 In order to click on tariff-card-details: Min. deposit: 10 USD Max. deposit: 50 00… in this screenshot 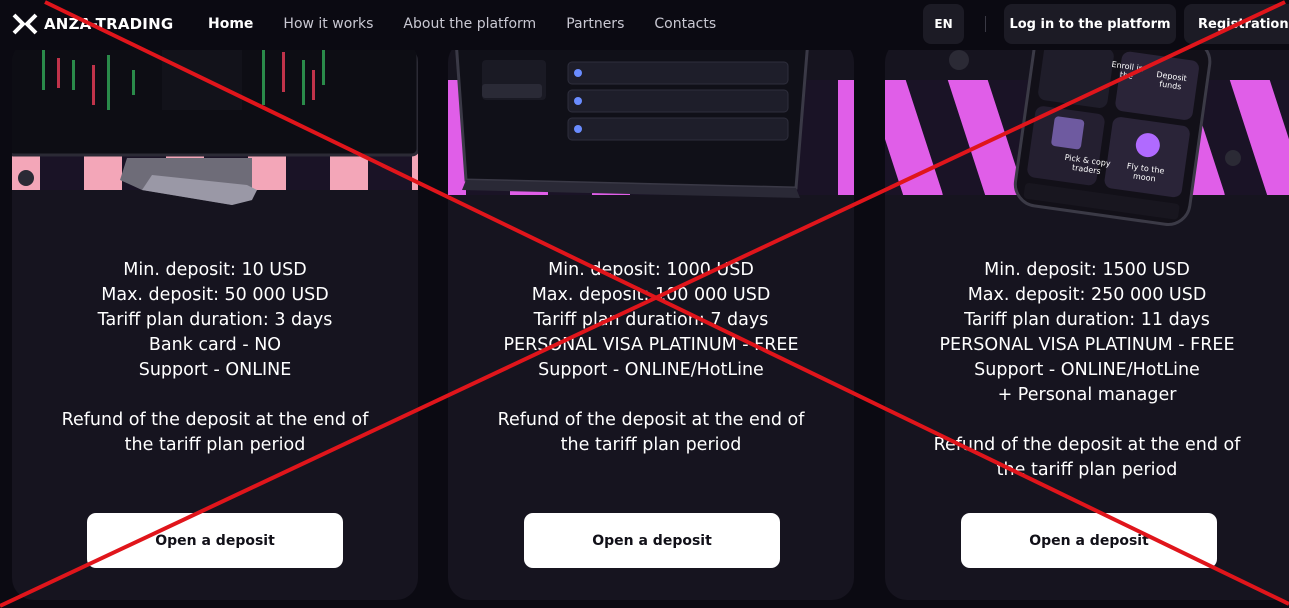, I will do `click(215, 358)`.